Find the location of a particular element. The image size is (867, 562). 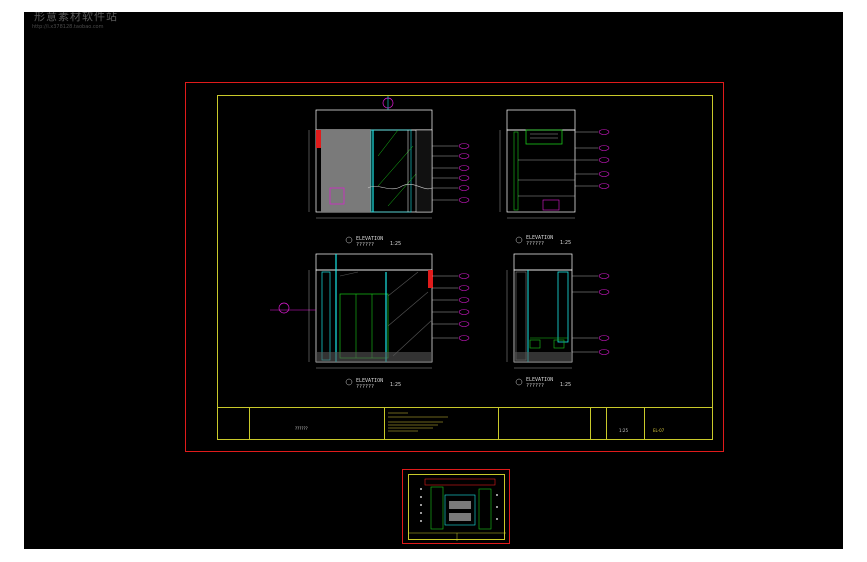

title-block-notes-lines is located at coordinates (418, 422).